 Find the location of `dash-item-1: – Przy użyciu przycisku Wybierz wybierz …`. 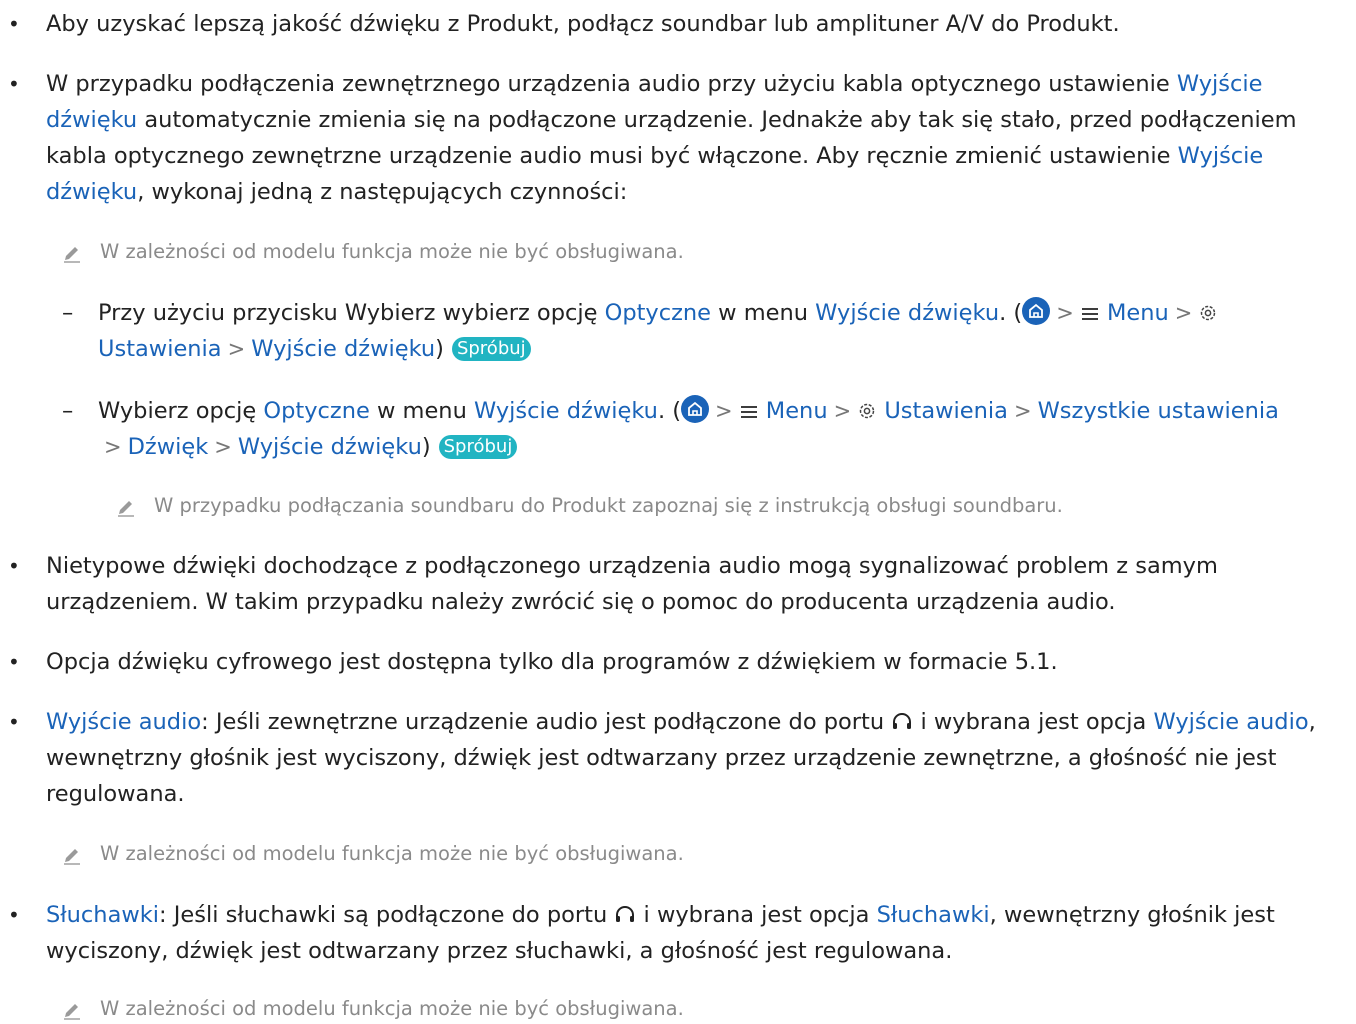

dash-item-1: – Przy użyciu przycisku Wybierz wybierz … is located at coordinates (692, 331).